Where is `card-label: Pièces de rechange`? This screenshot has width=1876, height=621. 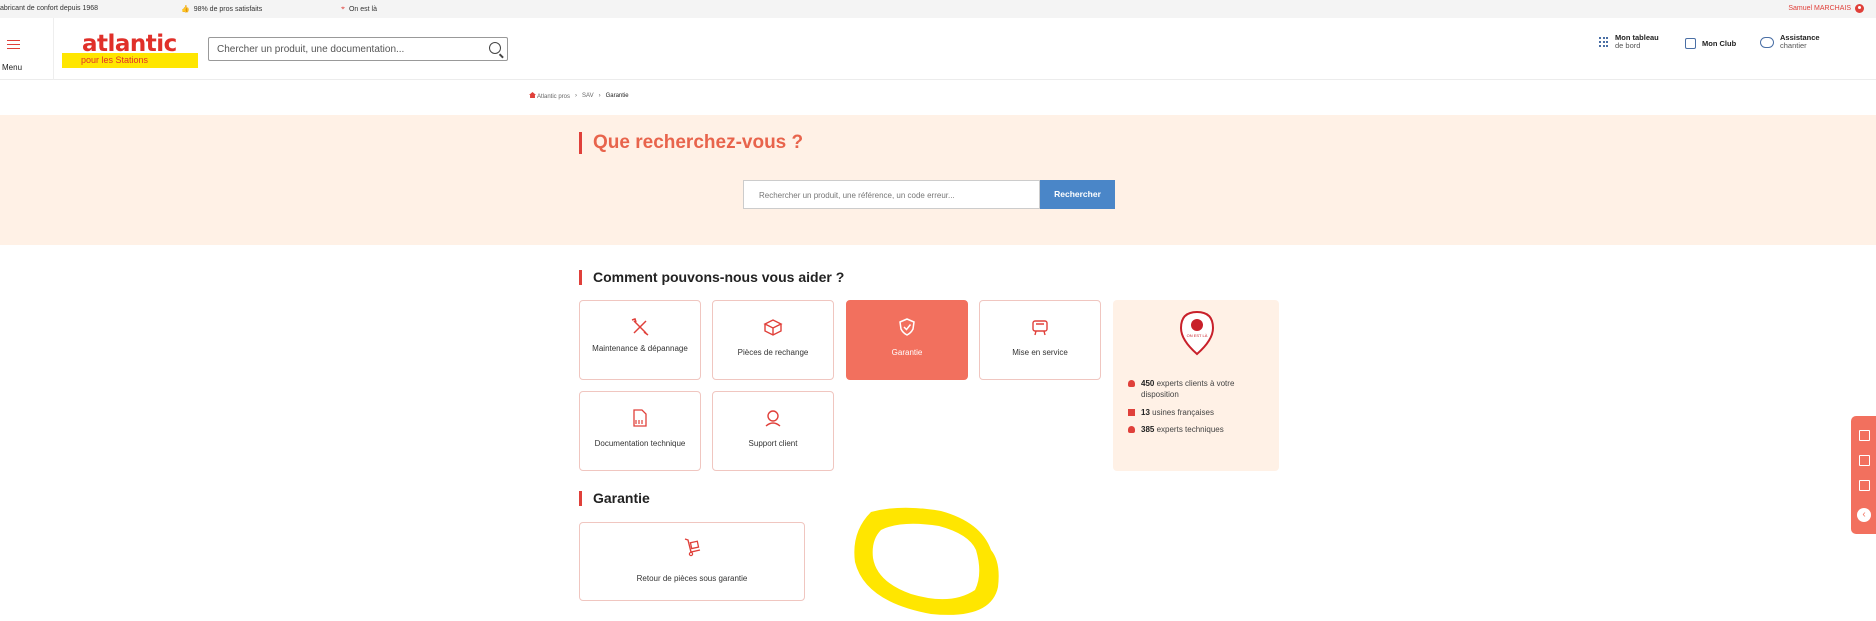
card-label: Pièces de rechange is located at coordinates (773, 352).